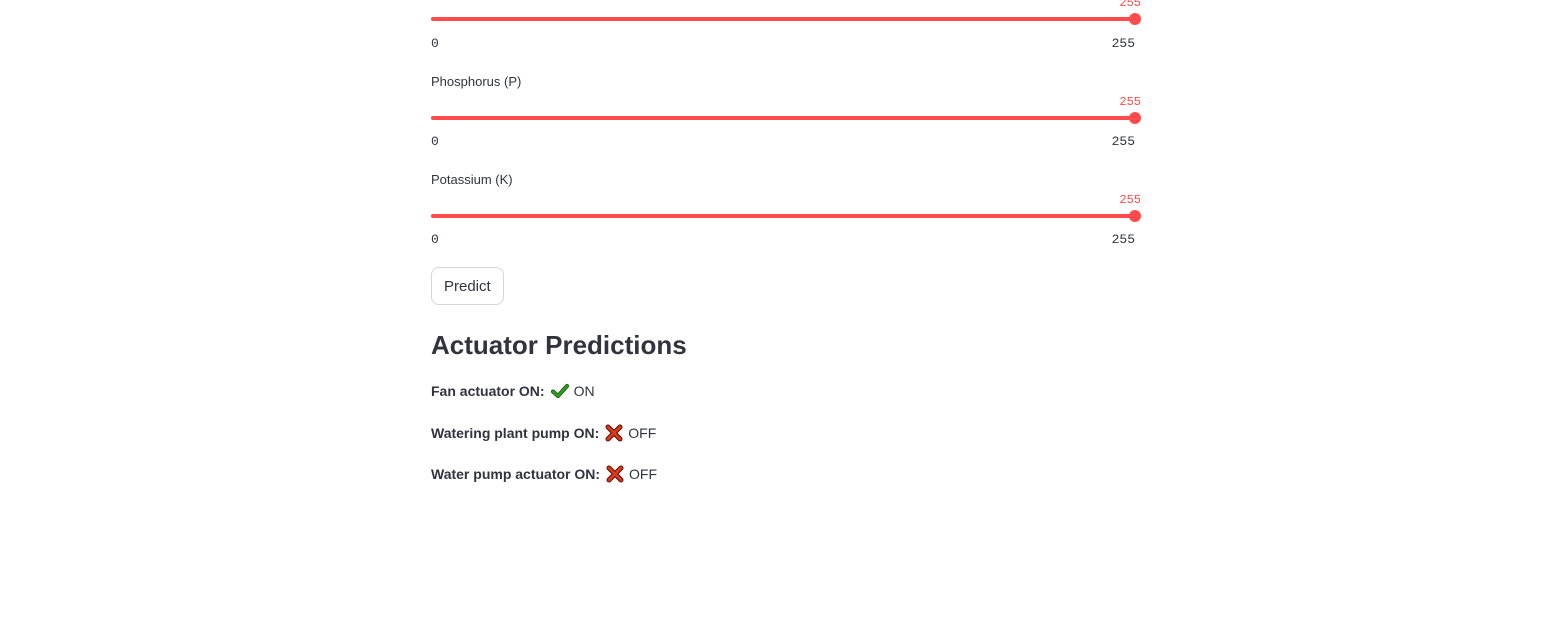  I want to click on prediction-water-pump: Water pump actuator ON: OFF, so click(544, 474).